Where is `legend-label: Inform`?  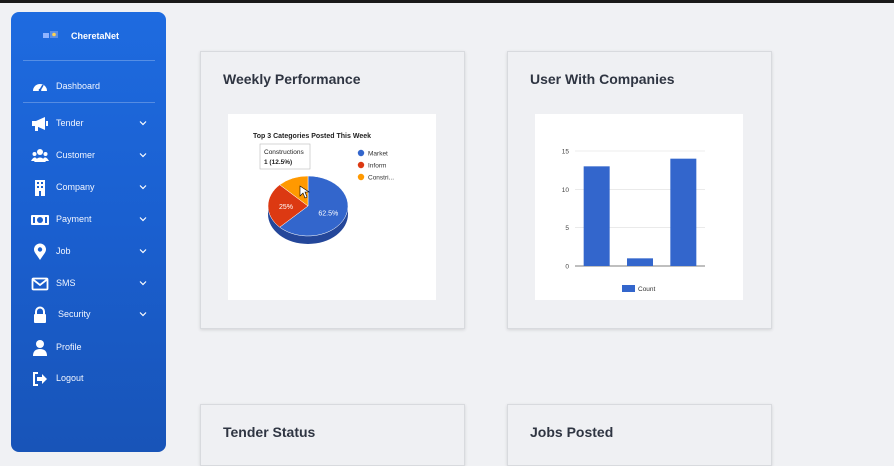 legend-label: Inform is located at coordinates (377, 166).